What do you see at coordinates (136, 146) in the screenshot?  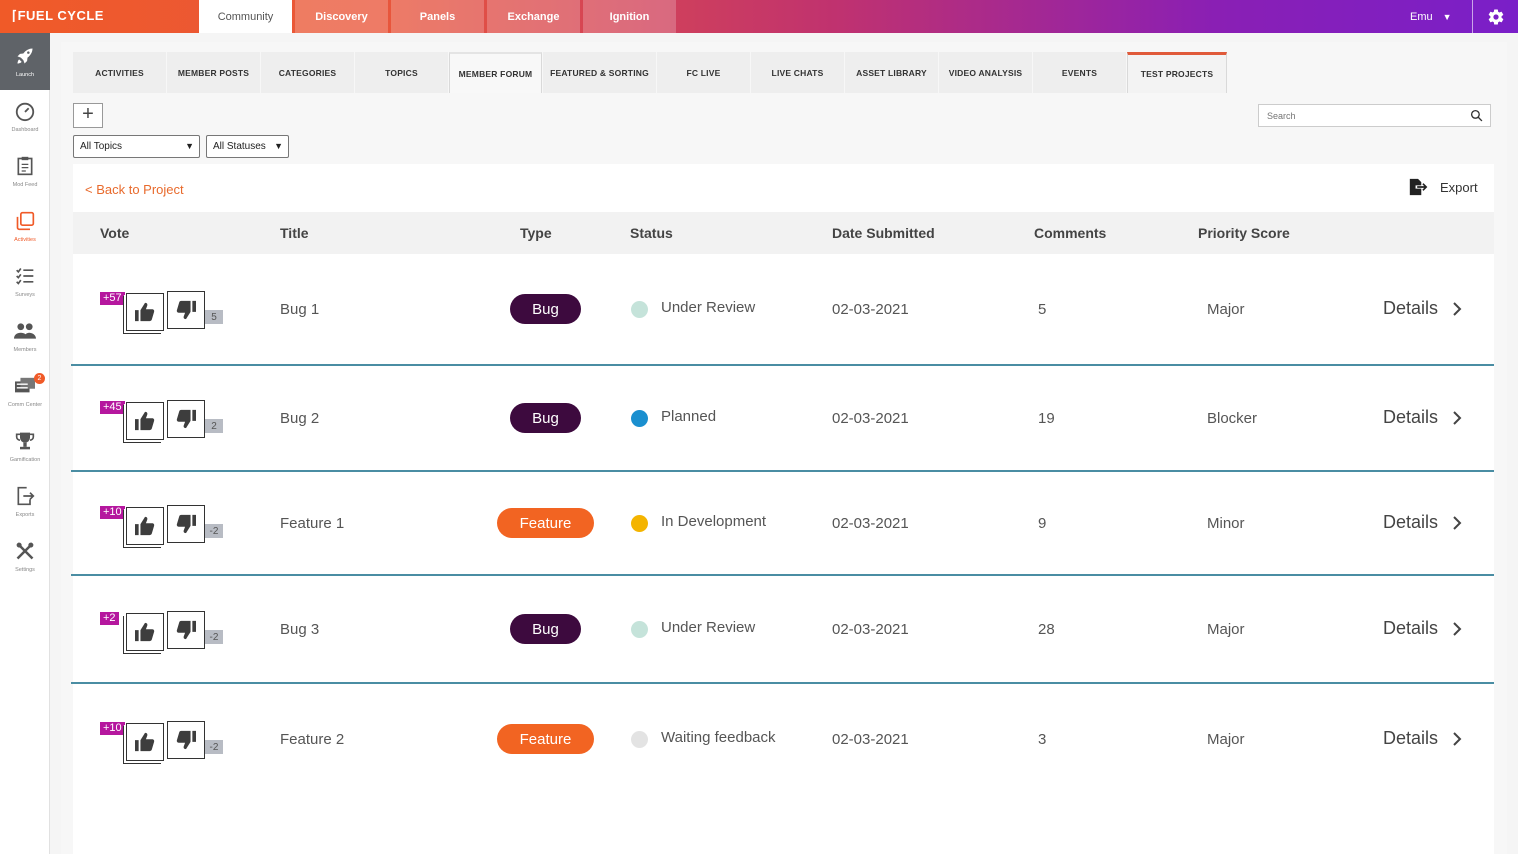 I see `topics-select: All Topics ▼` at bounding box center [136, 146].